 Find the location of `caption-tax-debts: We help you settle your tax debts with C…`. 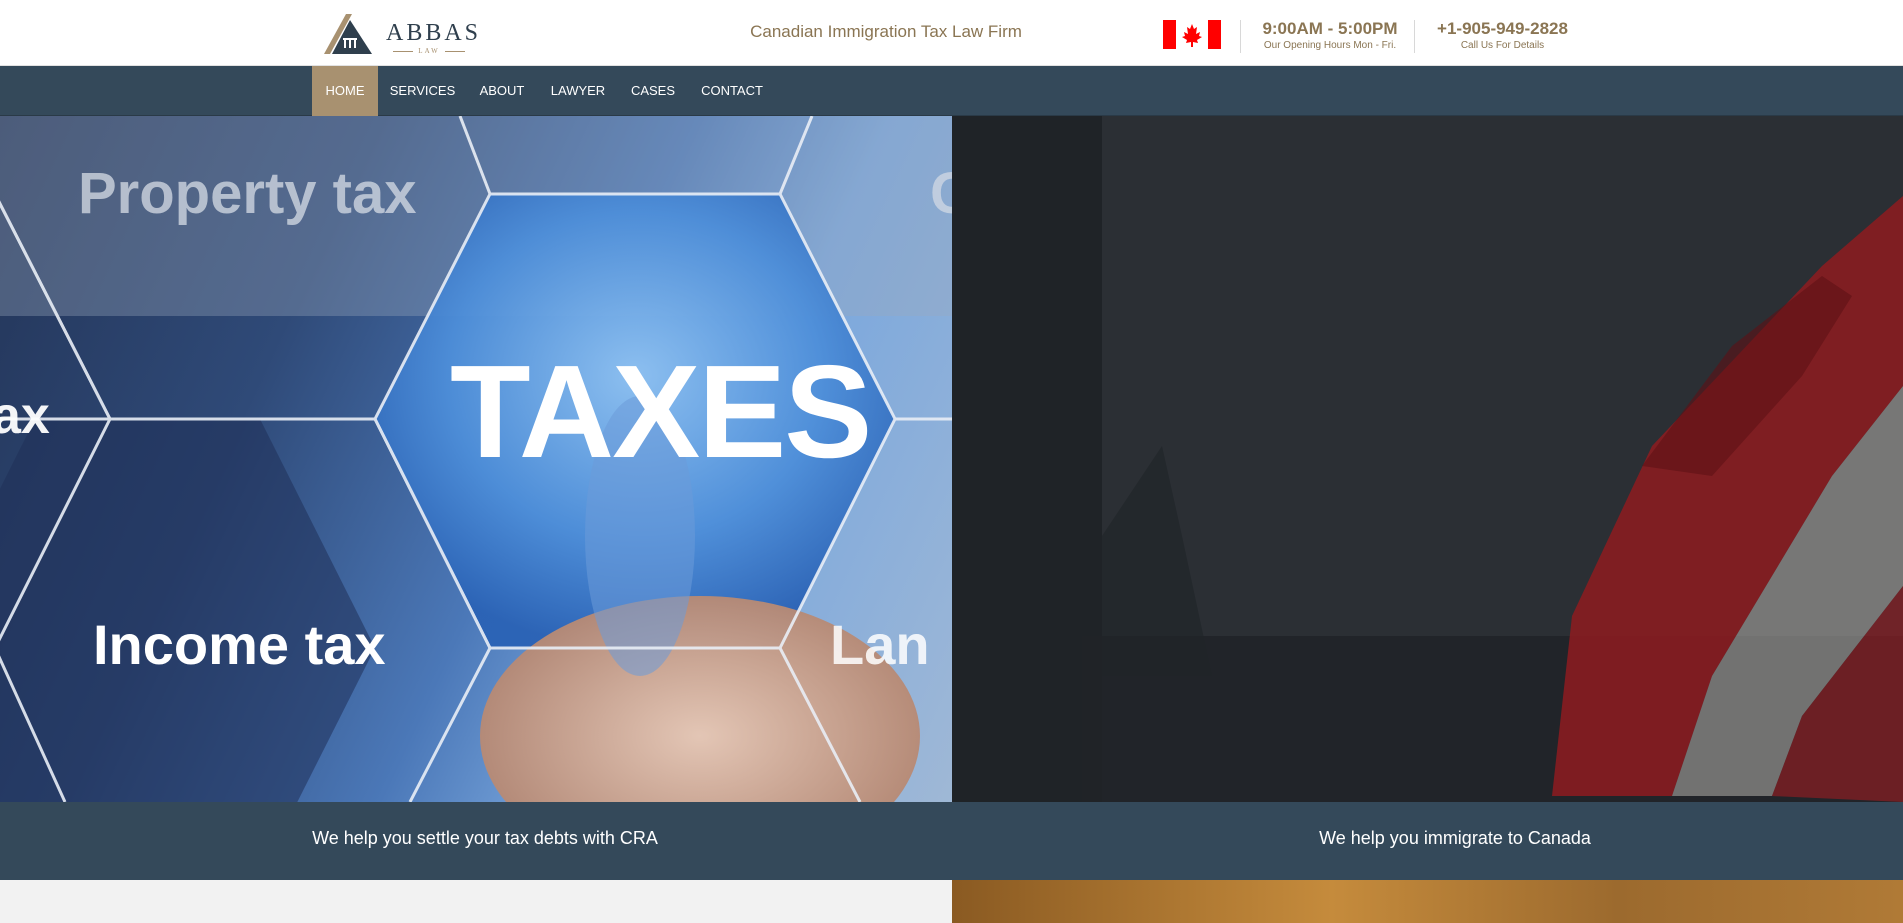

caption-tax-debts: We help you settle your tax debts with C… is located at coordinates (485, 838).